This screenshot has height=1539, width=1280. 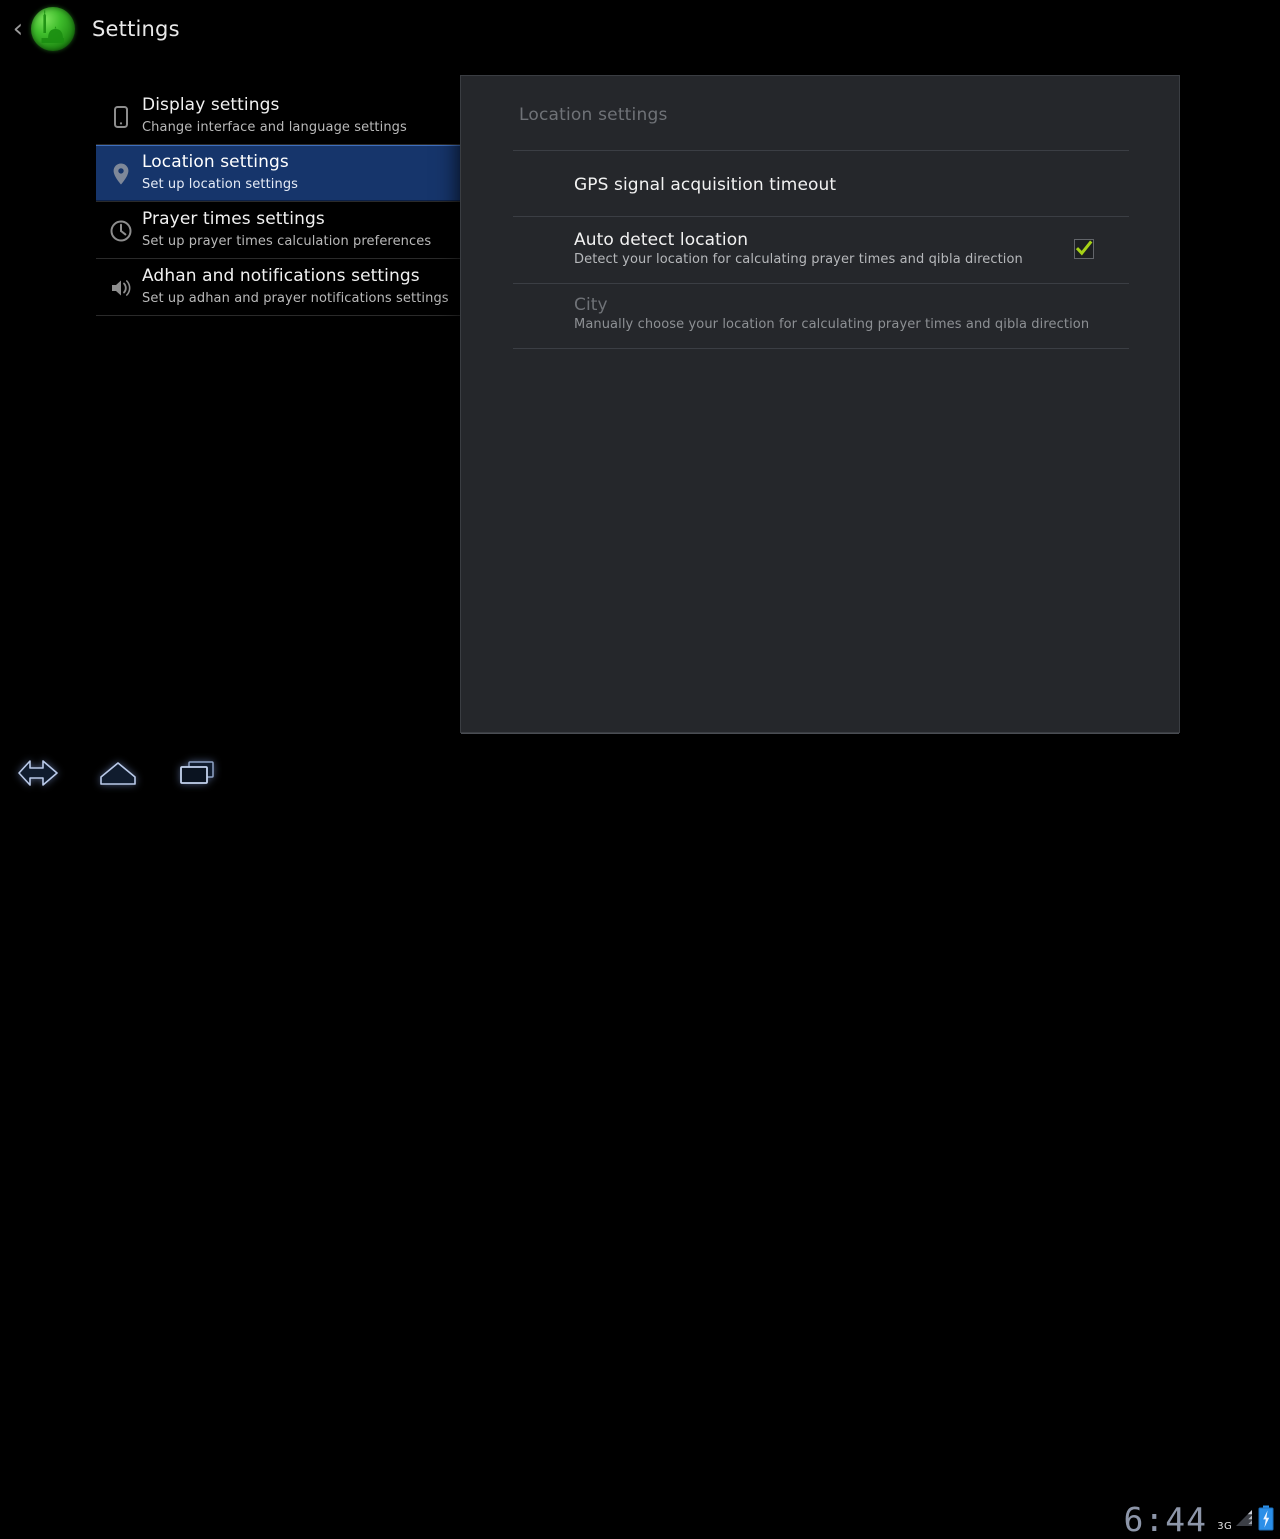 I want to click on preference-title: GPS signal acquisition timeout, so click(x=705, y=185).